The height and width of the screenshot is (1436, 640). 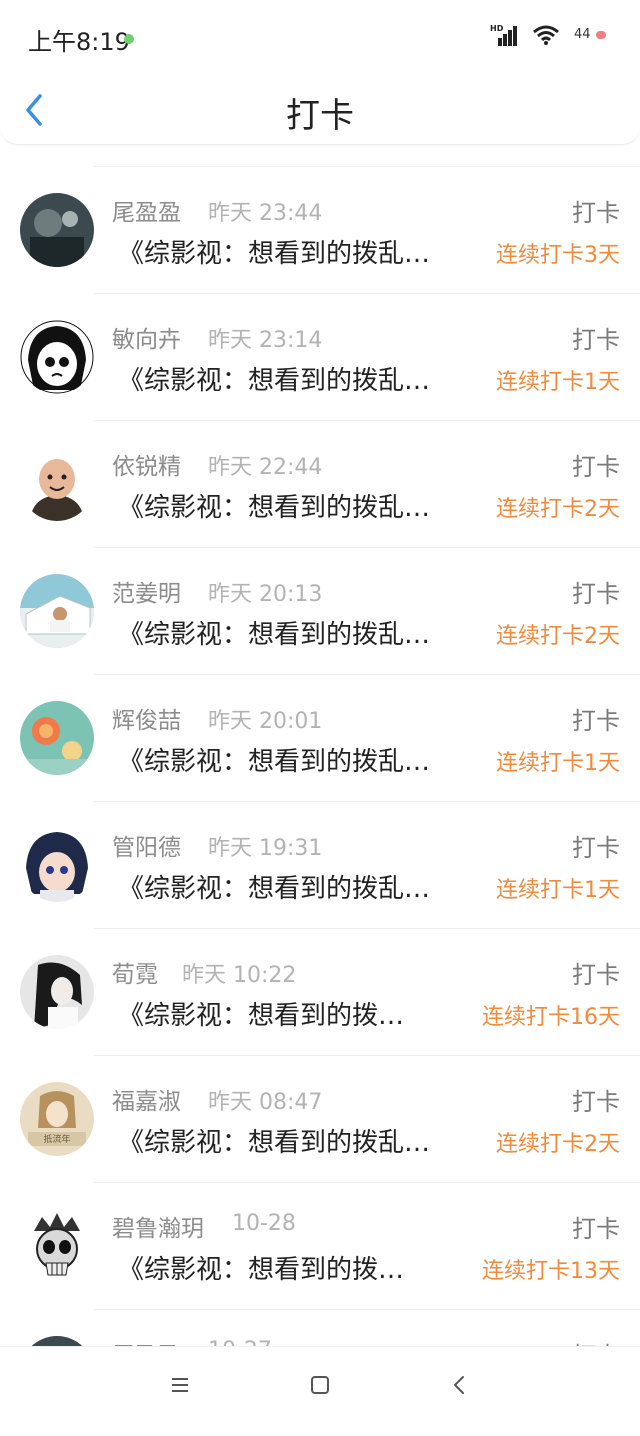 I want to click on user-name: 范姜明, so click(x=146, y=594).